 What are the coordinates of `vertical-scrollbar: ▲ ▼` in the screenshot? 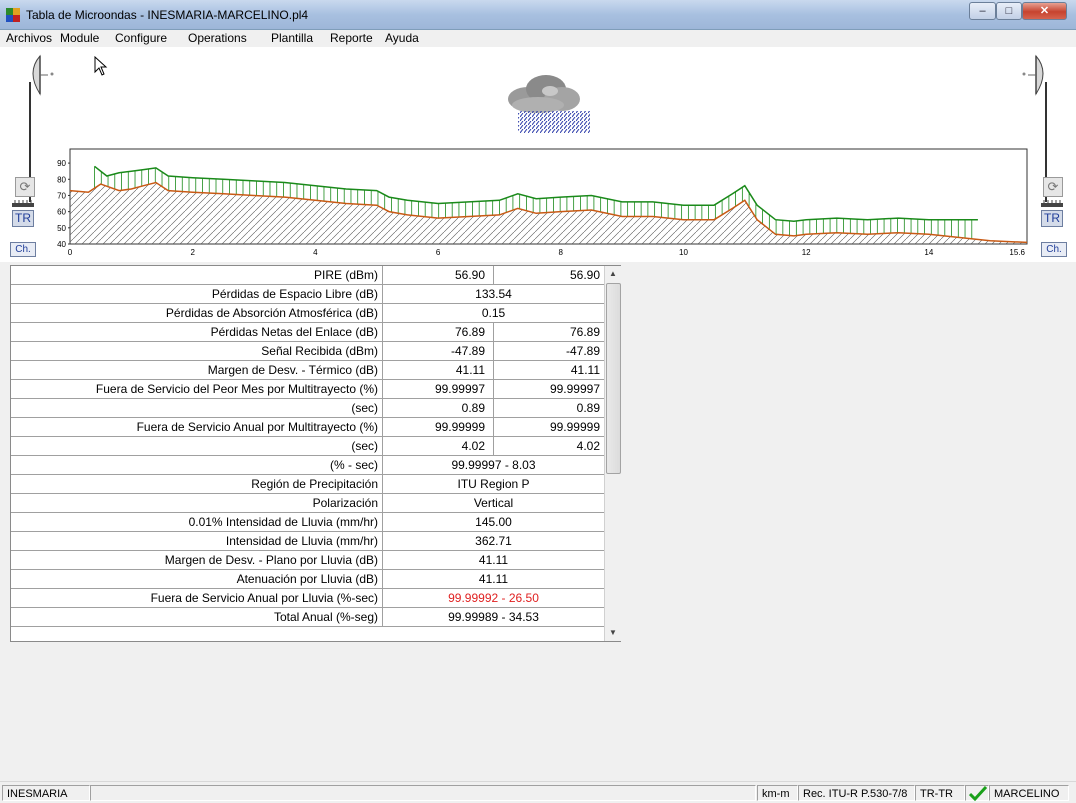 It's located at (612, 453).